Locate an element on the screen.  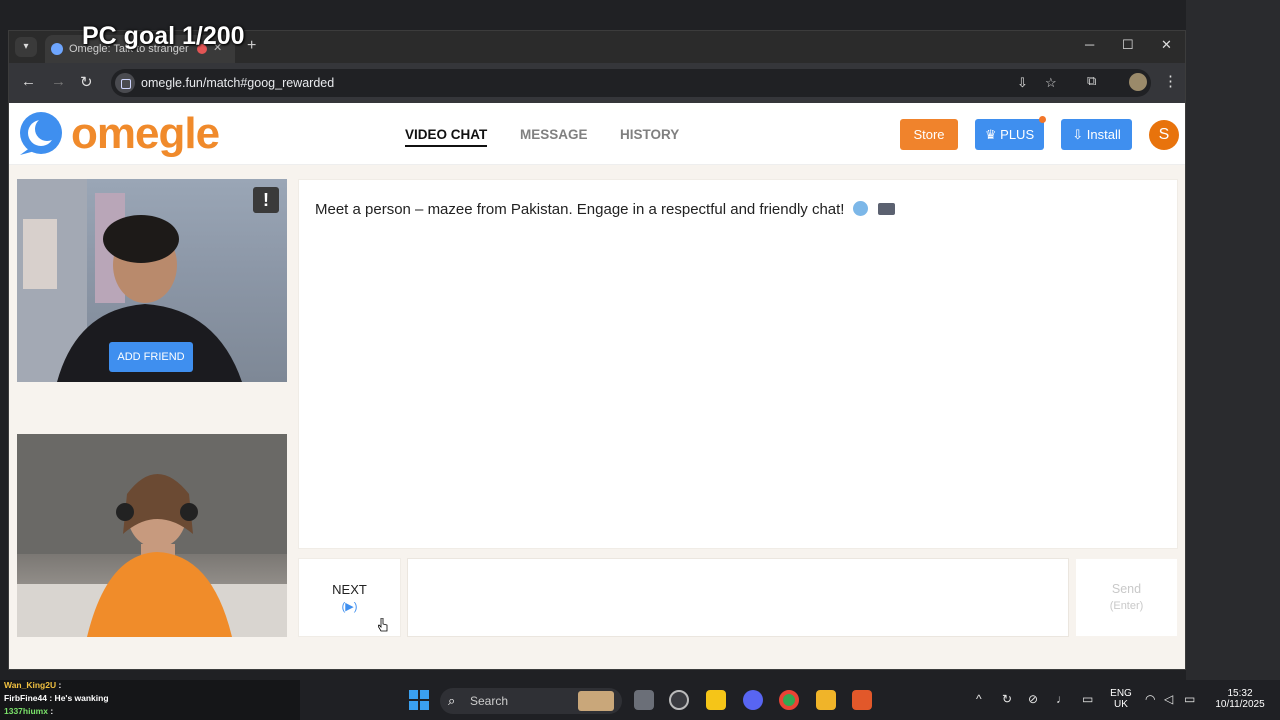
keyboard-layout: UK is located at coordinates (1121, 704).